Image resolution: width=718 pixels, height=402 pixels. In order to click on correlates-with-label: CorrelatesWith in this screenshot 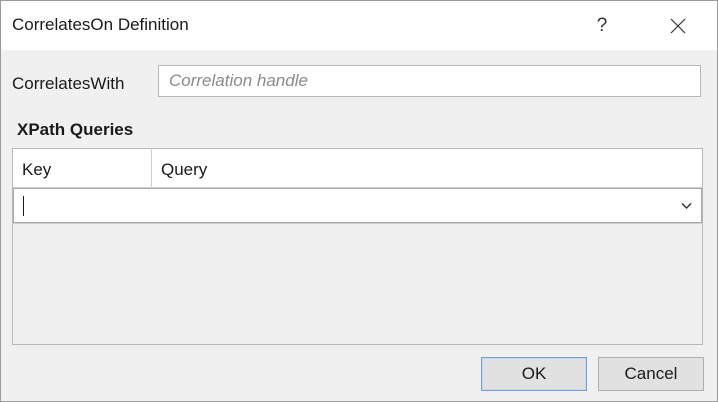, I will do `click(68, 83)`.